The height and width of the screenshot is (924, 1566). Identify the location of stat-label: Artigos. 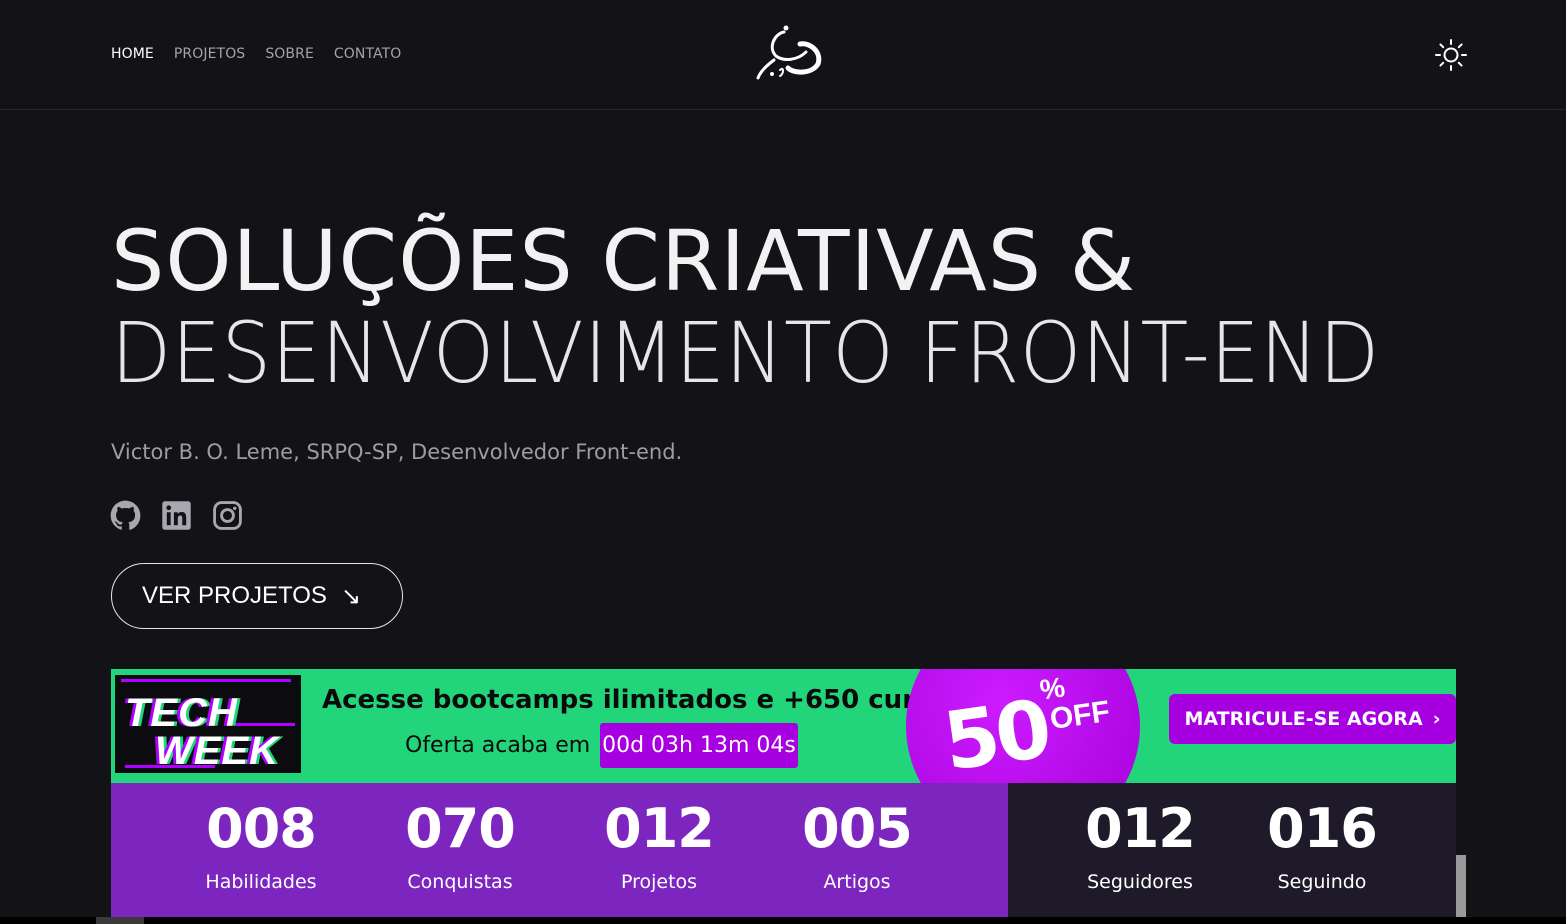
(857, 882).